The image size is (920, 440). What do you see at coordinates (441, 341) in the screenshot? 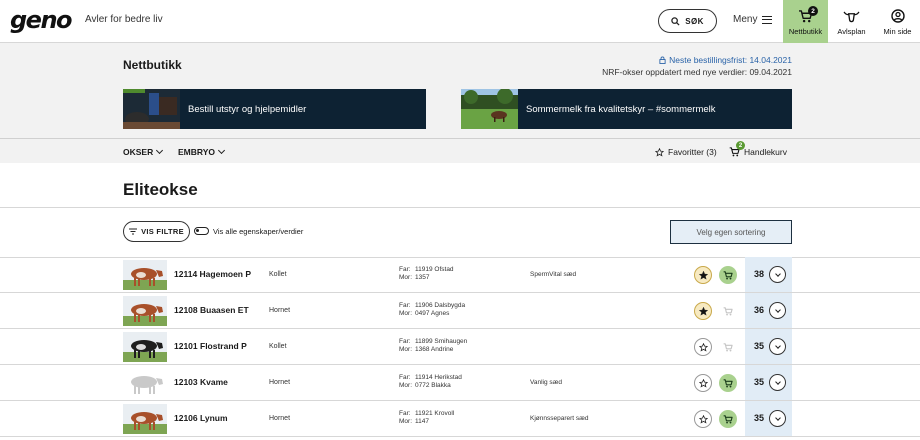
I see `far-value: 11899 Smihaugen` at bounding box center [441, 341].